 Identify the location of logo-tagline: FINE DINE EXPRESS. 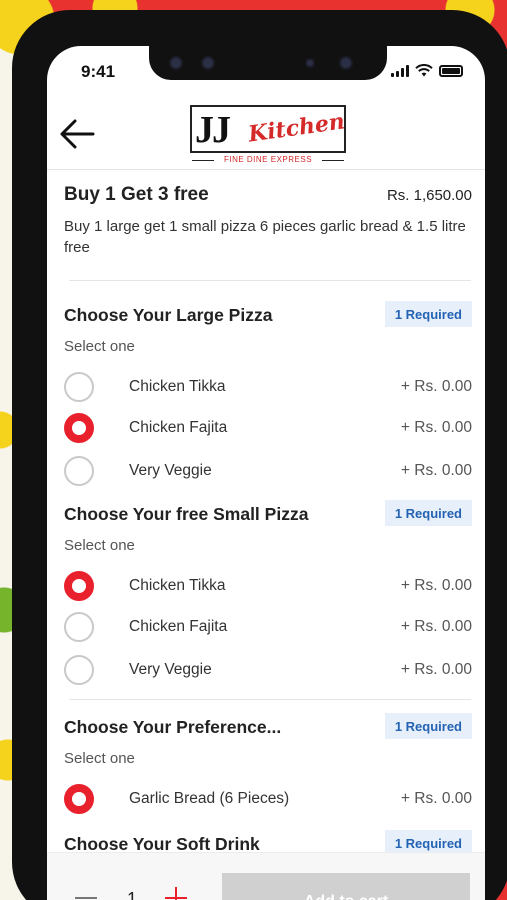
(268, 159).